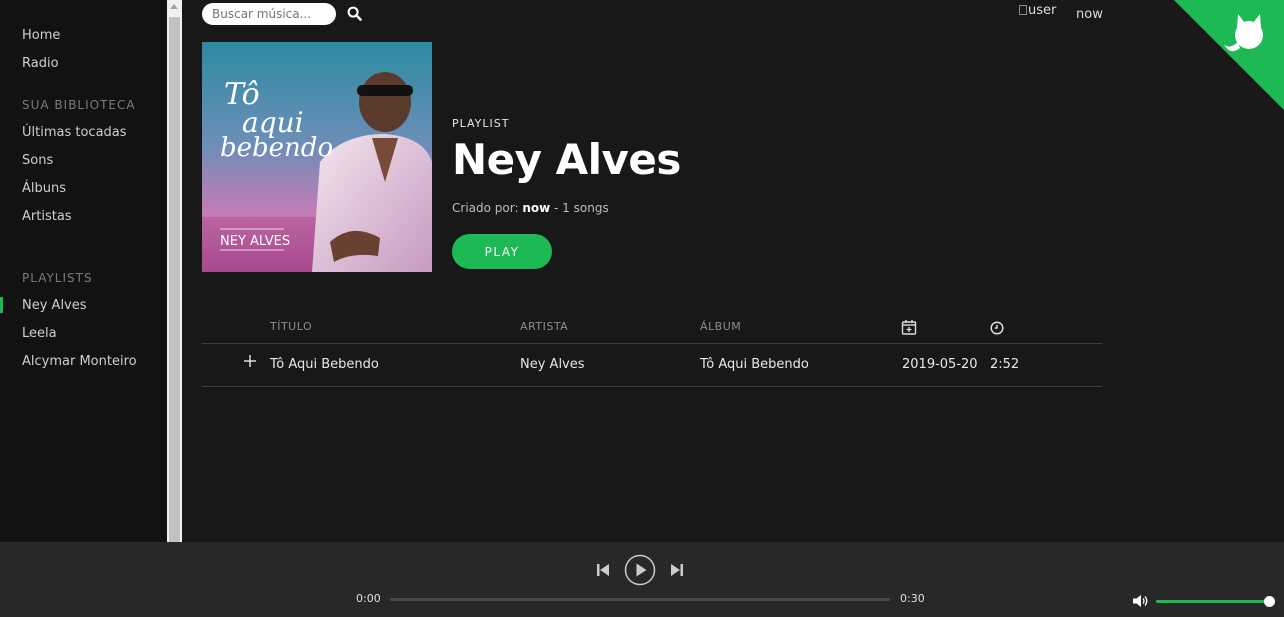 Image resolution: width=1284 pixels, height=617 pixels. I want to click on track-date-added: 2019-05-20, so click(940, 364).